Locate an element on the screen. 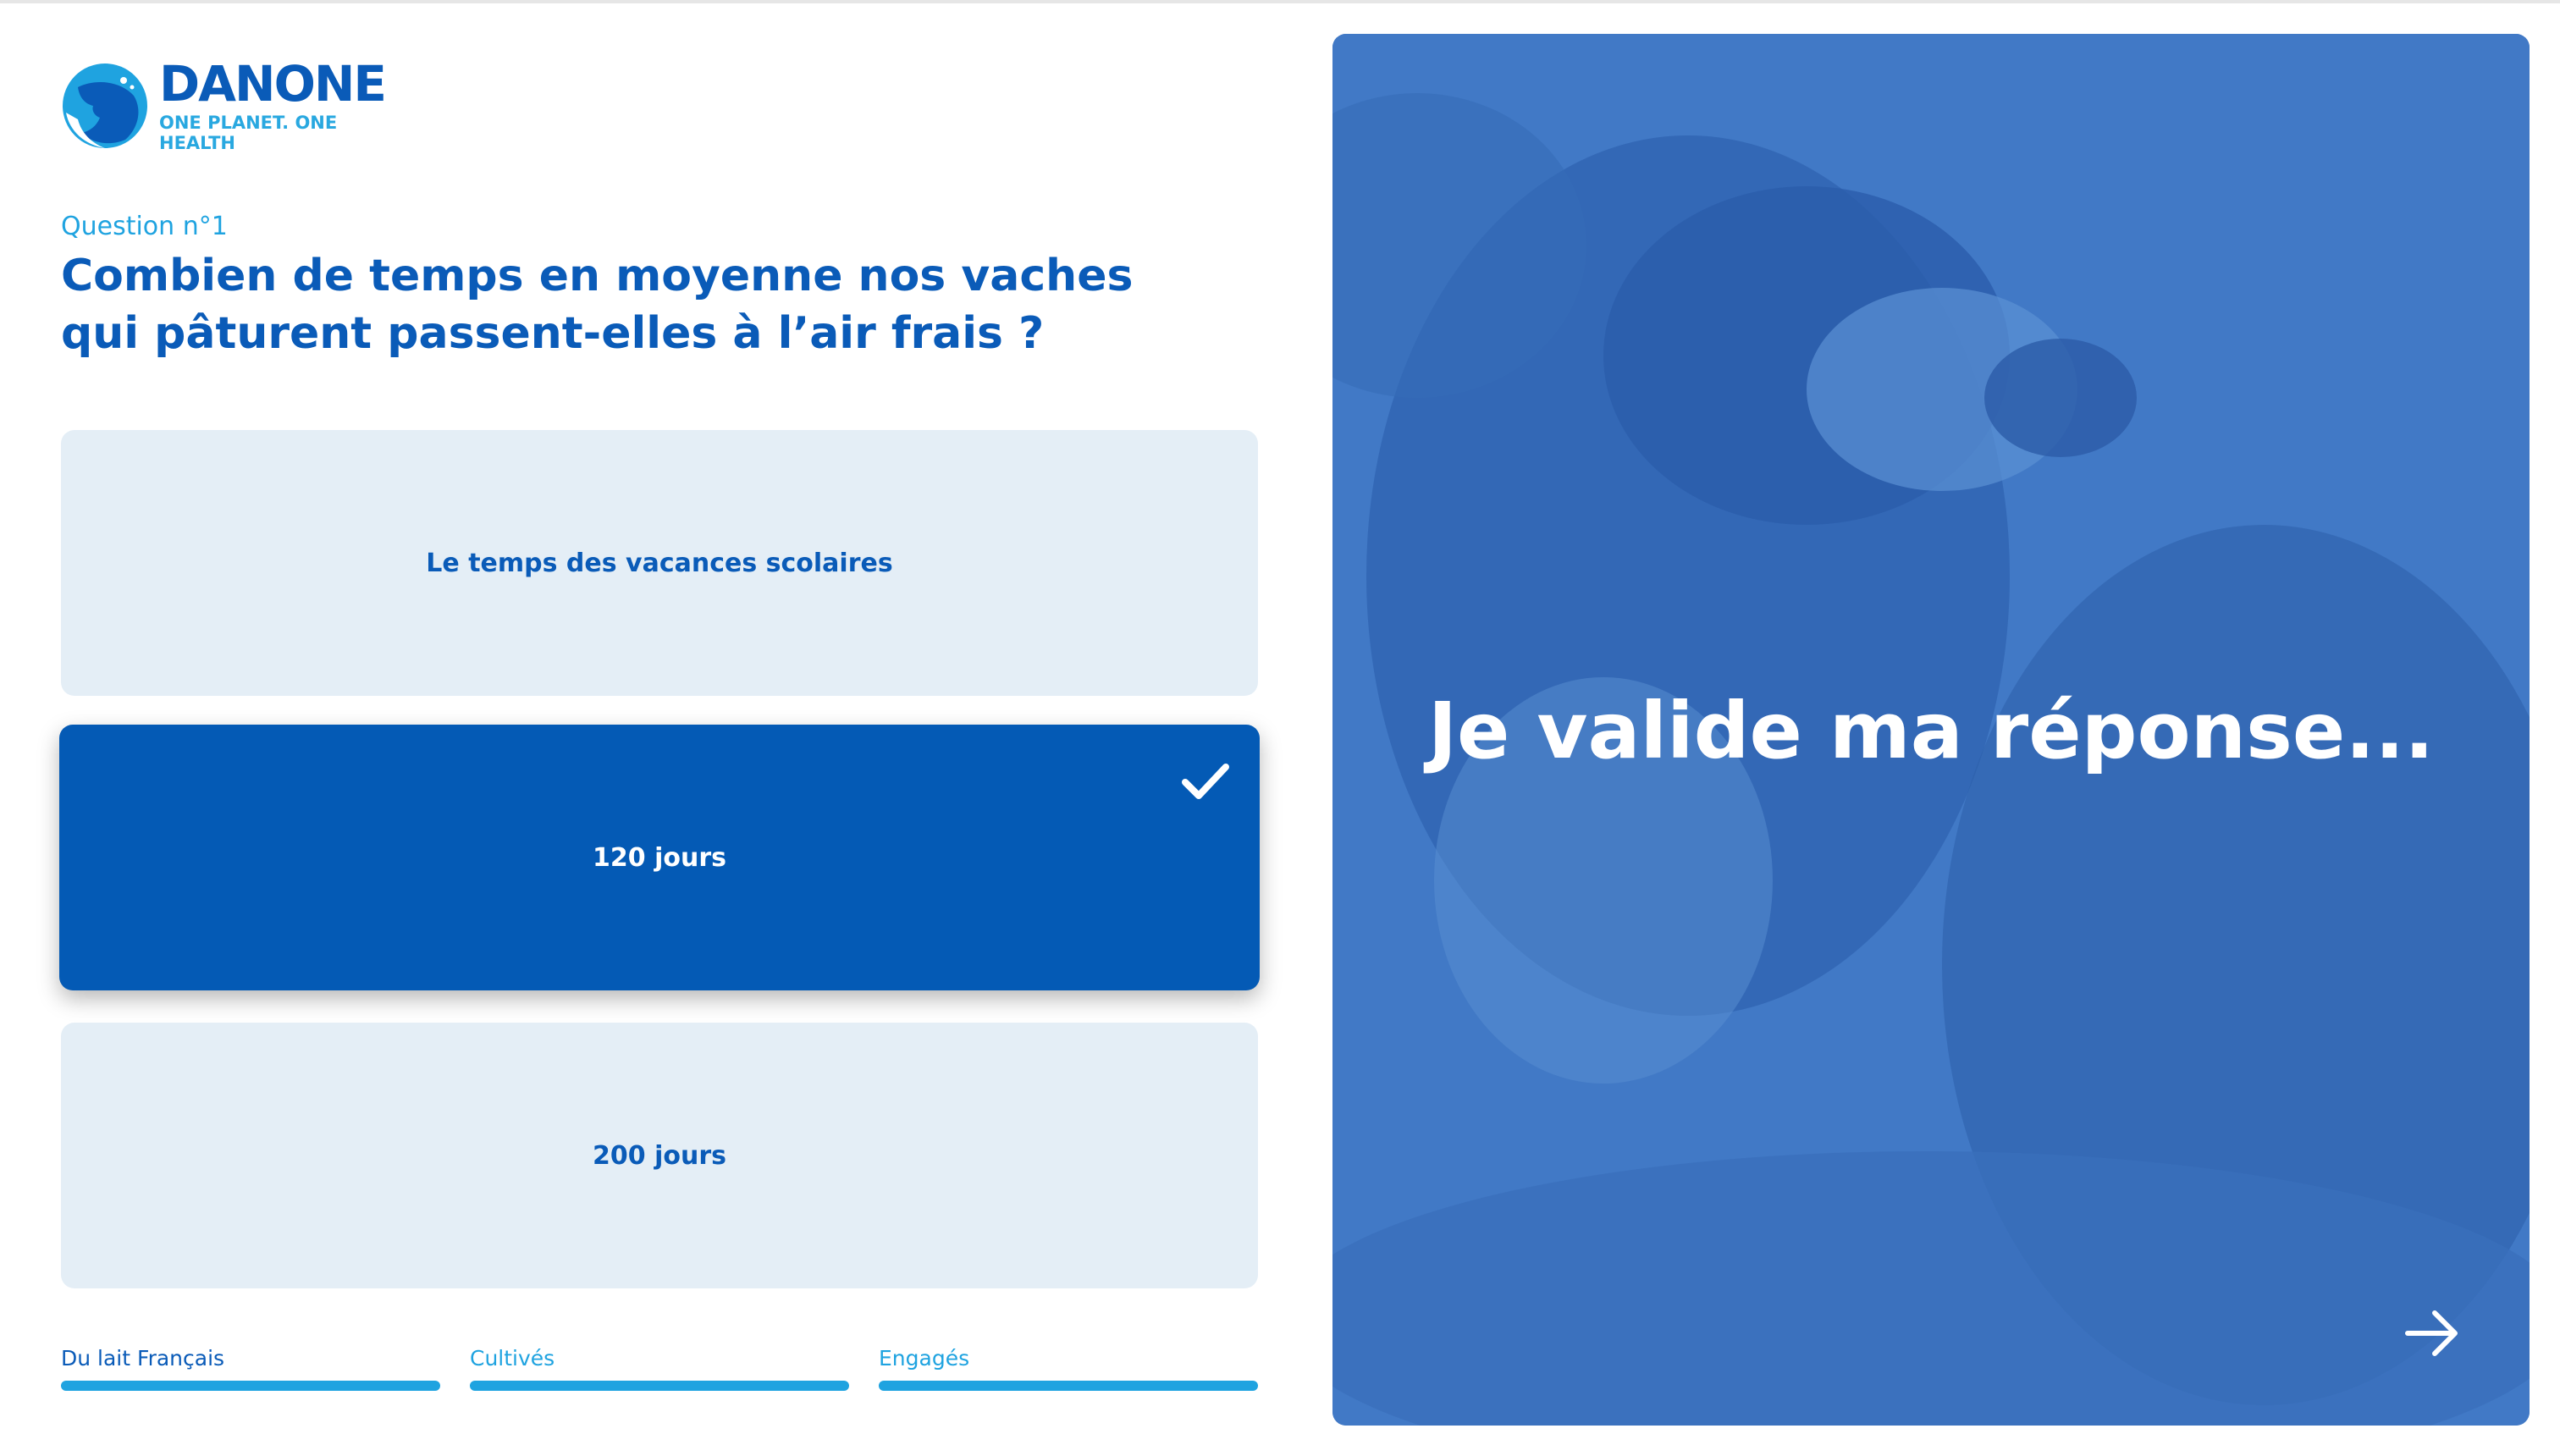 Image resolution: width=2560 pixels, height=1456 pixels. answer-label: 200 jours is located at coordinates (659, 1155).